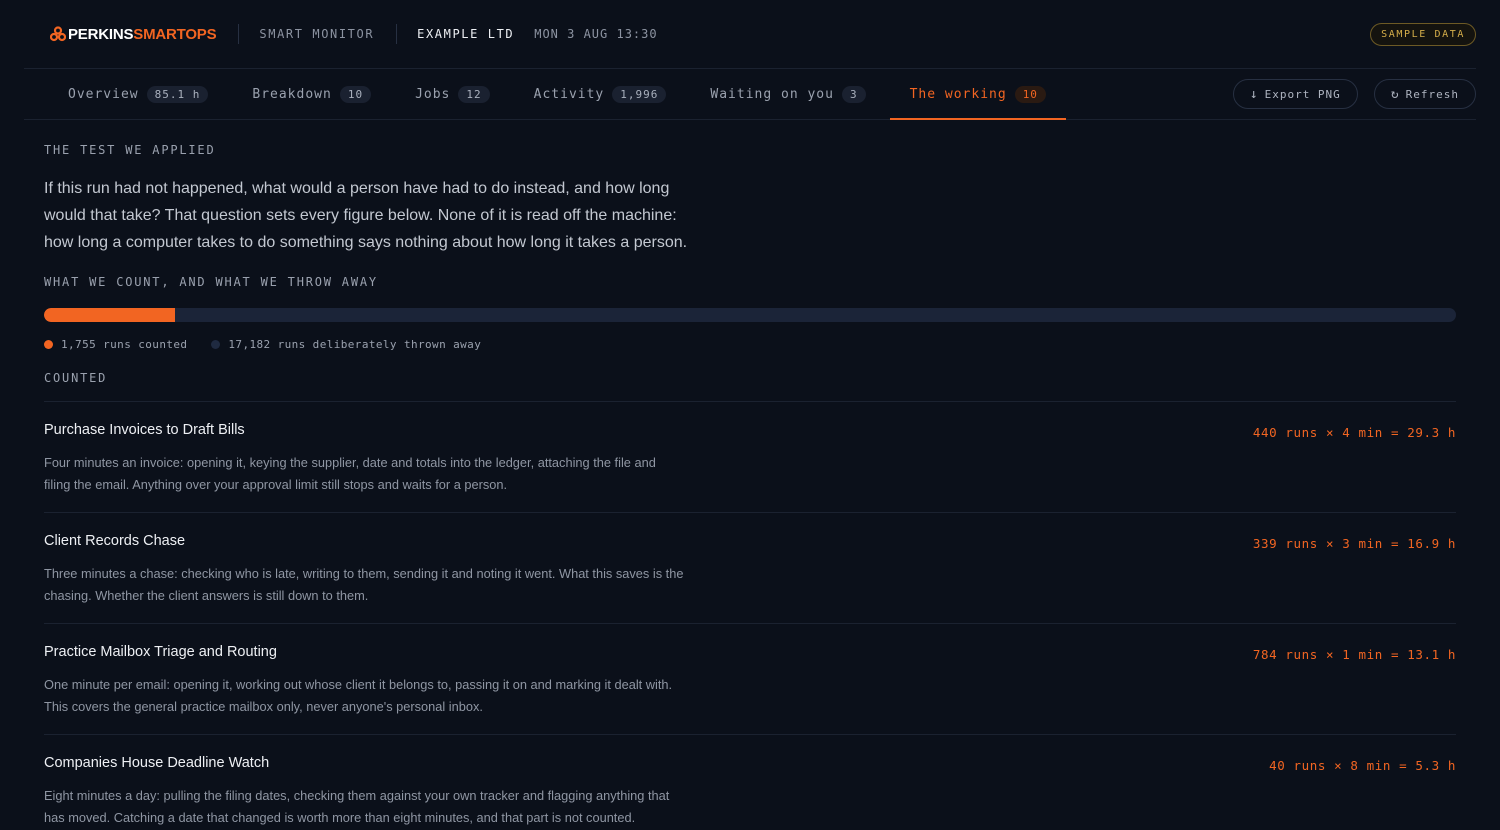 The image size is (1500, 830). I want to click on tab-count: 12, so click(474, 94).